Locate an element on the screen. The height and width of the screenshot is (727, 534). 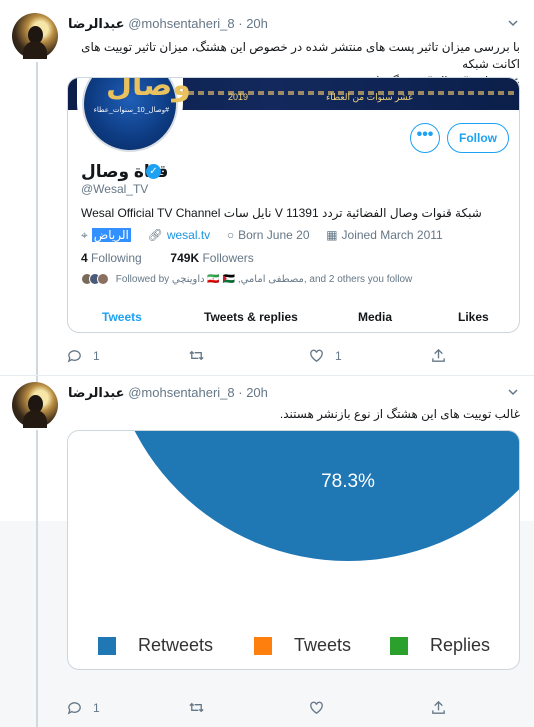
profile-born: Born June 20 is located at coordinates (274, 235).